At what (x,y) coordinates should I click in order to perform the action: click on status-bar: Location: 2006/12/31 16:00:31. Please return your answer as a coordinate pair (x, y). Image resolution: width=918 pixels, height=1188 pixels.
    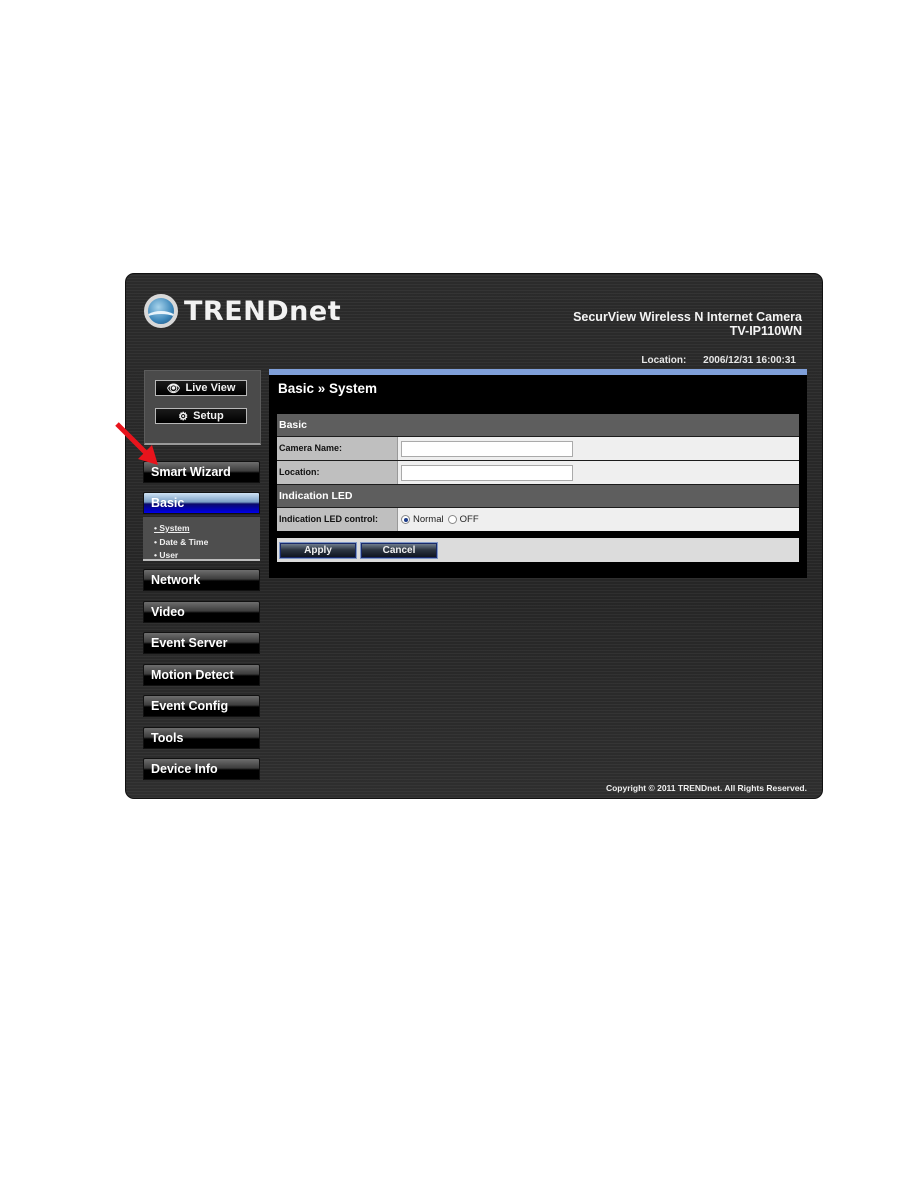
    Looking at the image, I should click on (711, 360).